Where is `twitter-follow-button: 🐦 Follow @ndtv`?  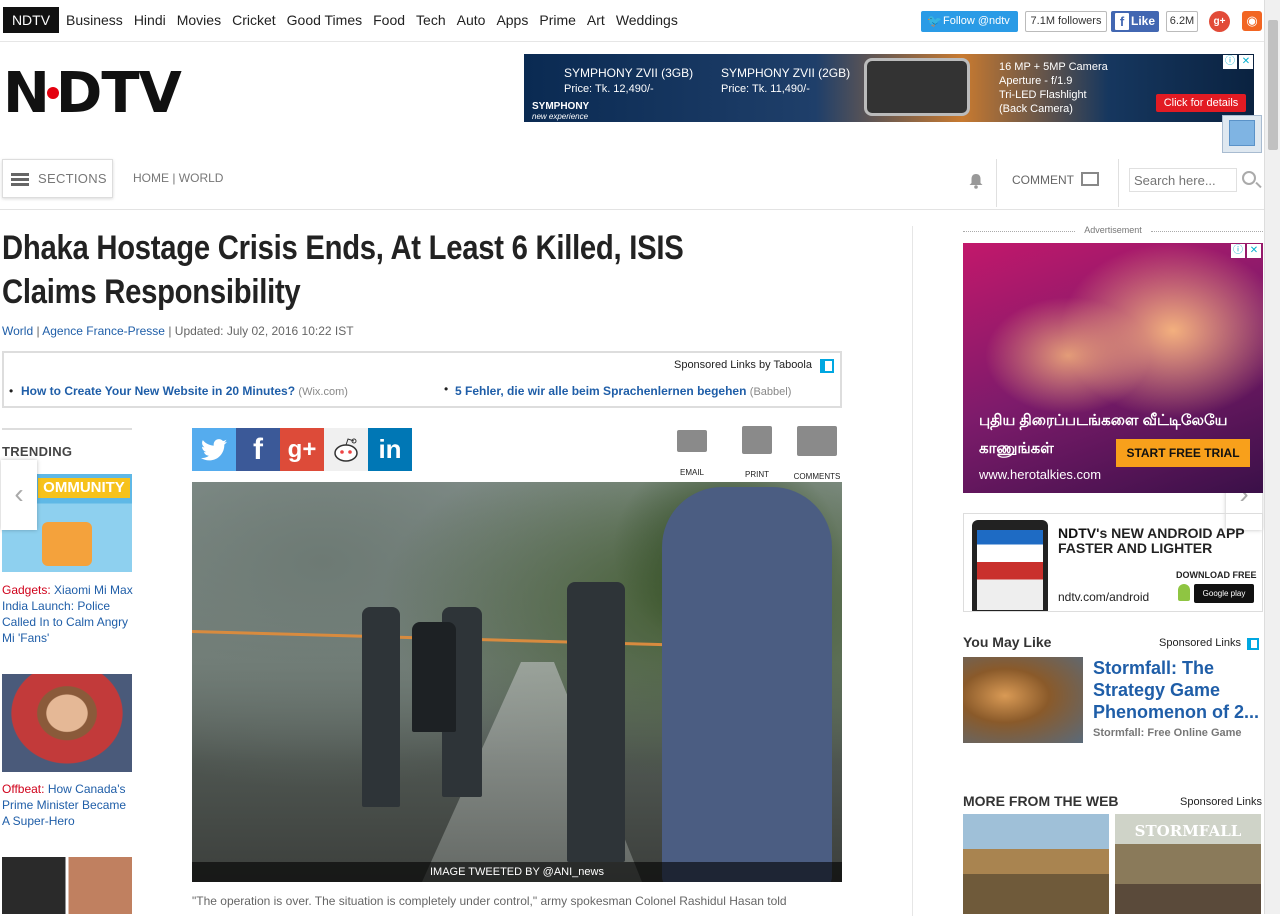
twitter-follow-button: 🐦 Follow @ndtv is located at coordinates (969, 21).